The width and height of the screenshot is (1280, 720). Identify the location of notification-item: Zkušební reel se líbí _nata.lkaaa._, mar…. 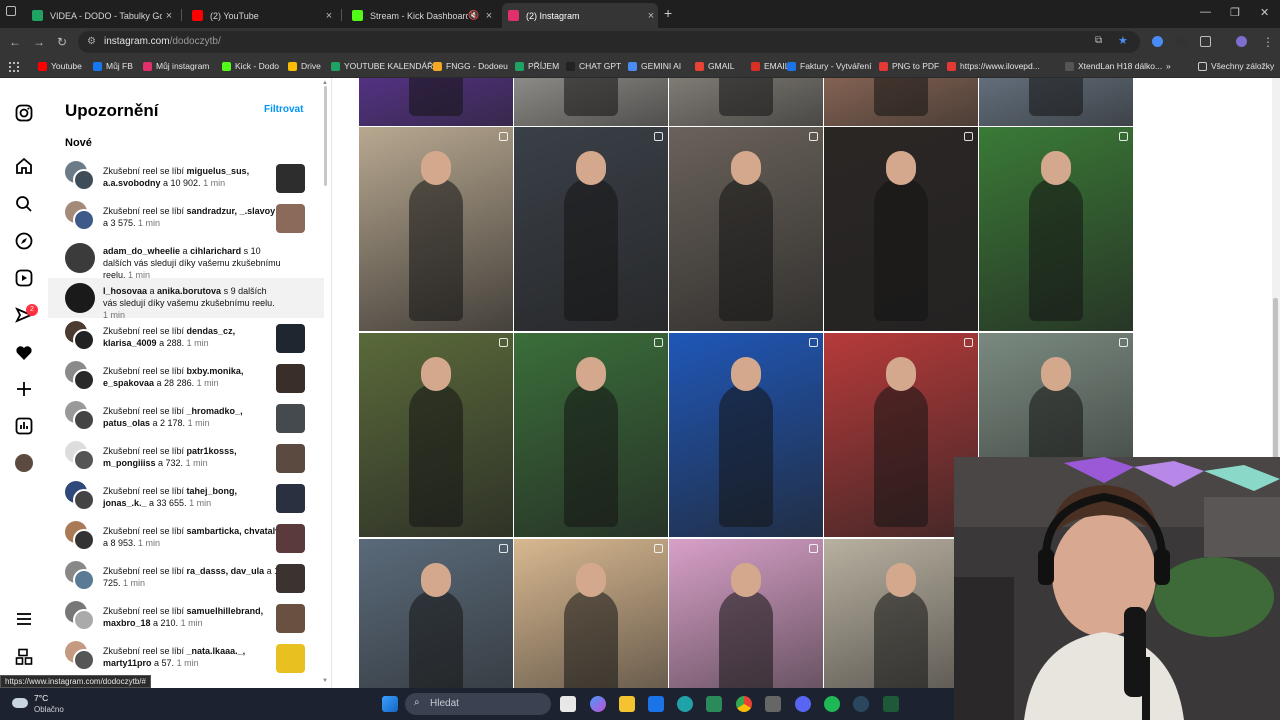
(186, 658).